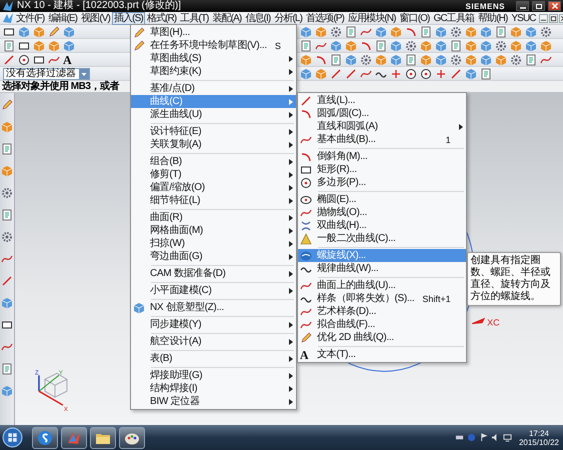 The width and height of the screenshot is (563, 450). Describe the element at coordinates (46, 74) in the screenshot. I see `selection-filter-dropdown: 没有选择过滤器` at that location.